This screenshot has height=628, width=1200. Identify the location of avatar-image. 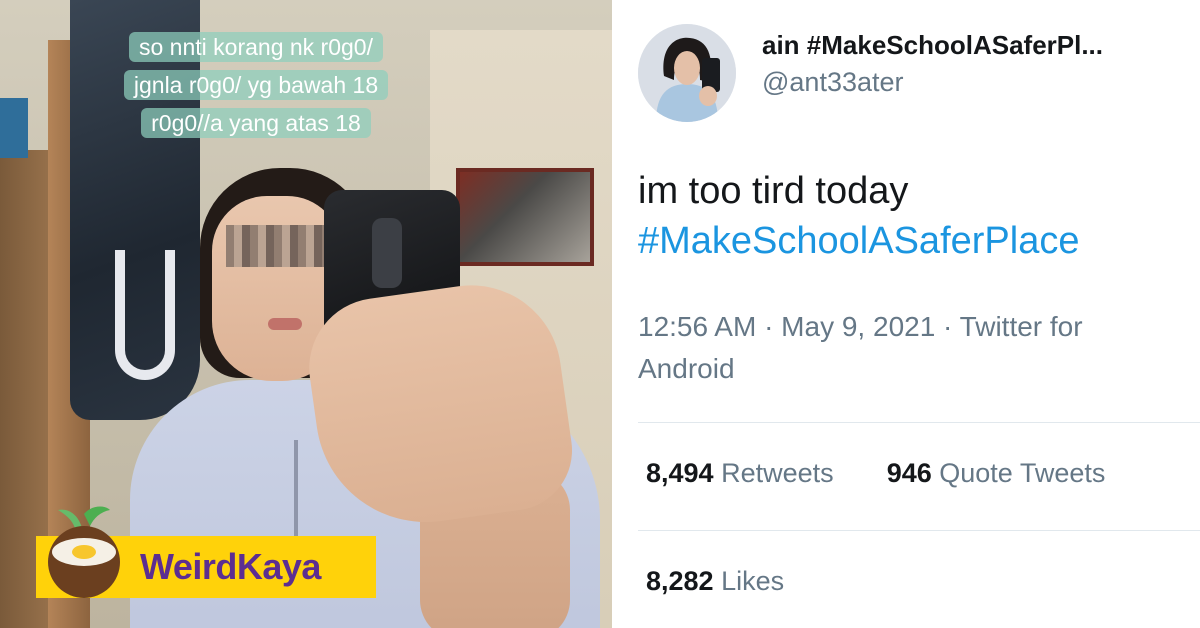
(687, 73).